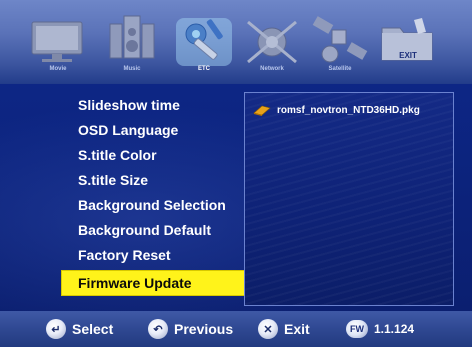  What do you see at coordinates (394, 329) in the screenshot?
I see `fw-version-value: 1.1.124` at bounding box center [394, 329].